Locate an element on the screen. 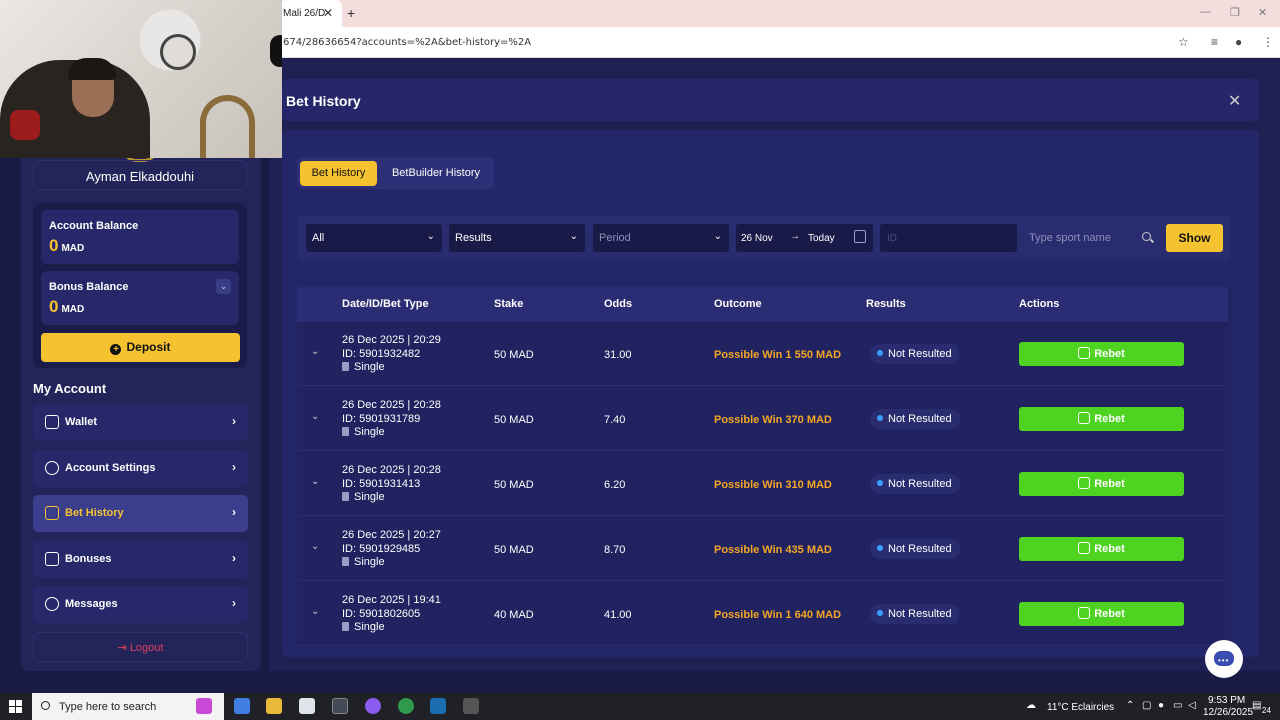  type-select: All ⌄ is located at coordinates (374, 238).